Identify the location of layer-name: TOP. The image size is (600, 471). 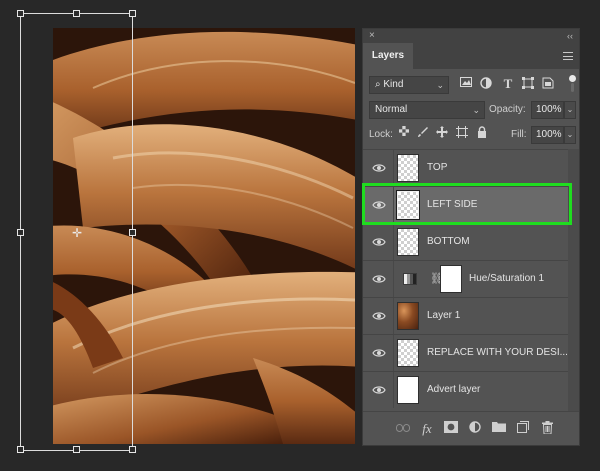
(437, 168).